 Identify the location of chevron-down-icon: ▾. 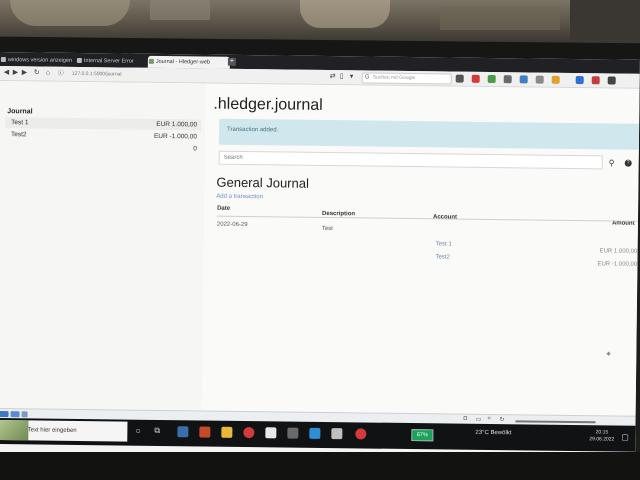
(352, 77).